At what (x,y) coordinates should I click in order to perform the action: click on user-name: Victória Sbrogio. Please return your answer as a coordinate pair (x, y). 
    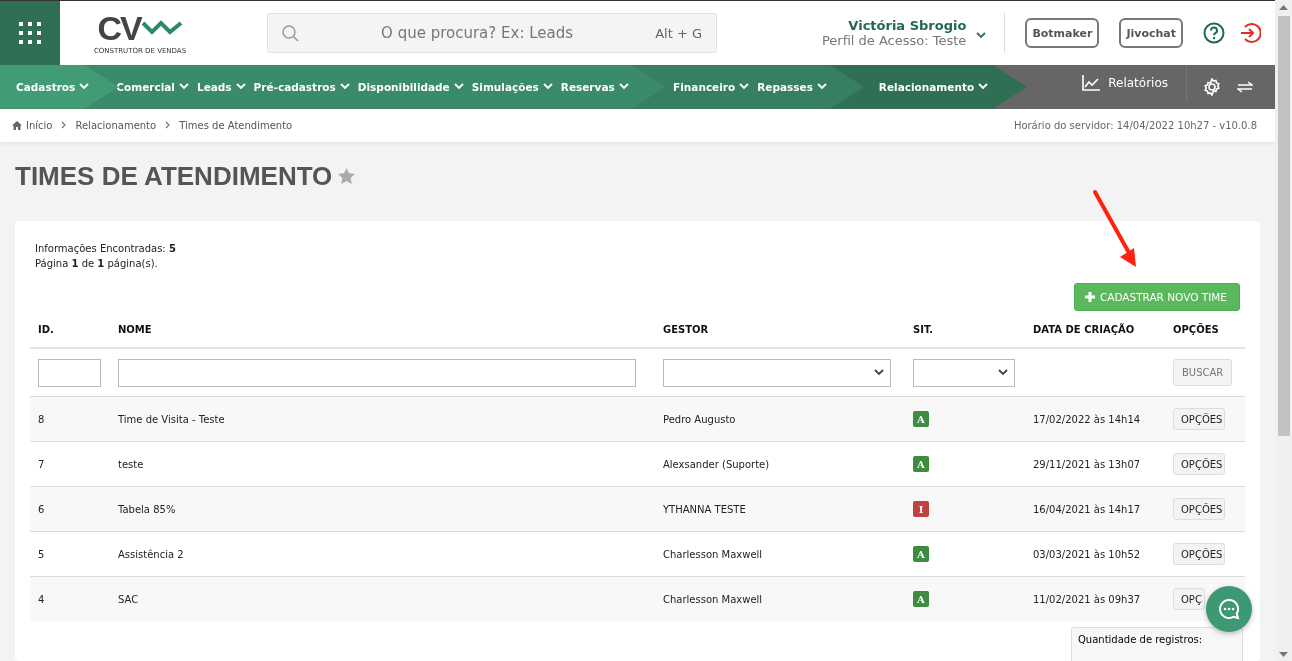
    Looking at the image, I should click on (894, 25).